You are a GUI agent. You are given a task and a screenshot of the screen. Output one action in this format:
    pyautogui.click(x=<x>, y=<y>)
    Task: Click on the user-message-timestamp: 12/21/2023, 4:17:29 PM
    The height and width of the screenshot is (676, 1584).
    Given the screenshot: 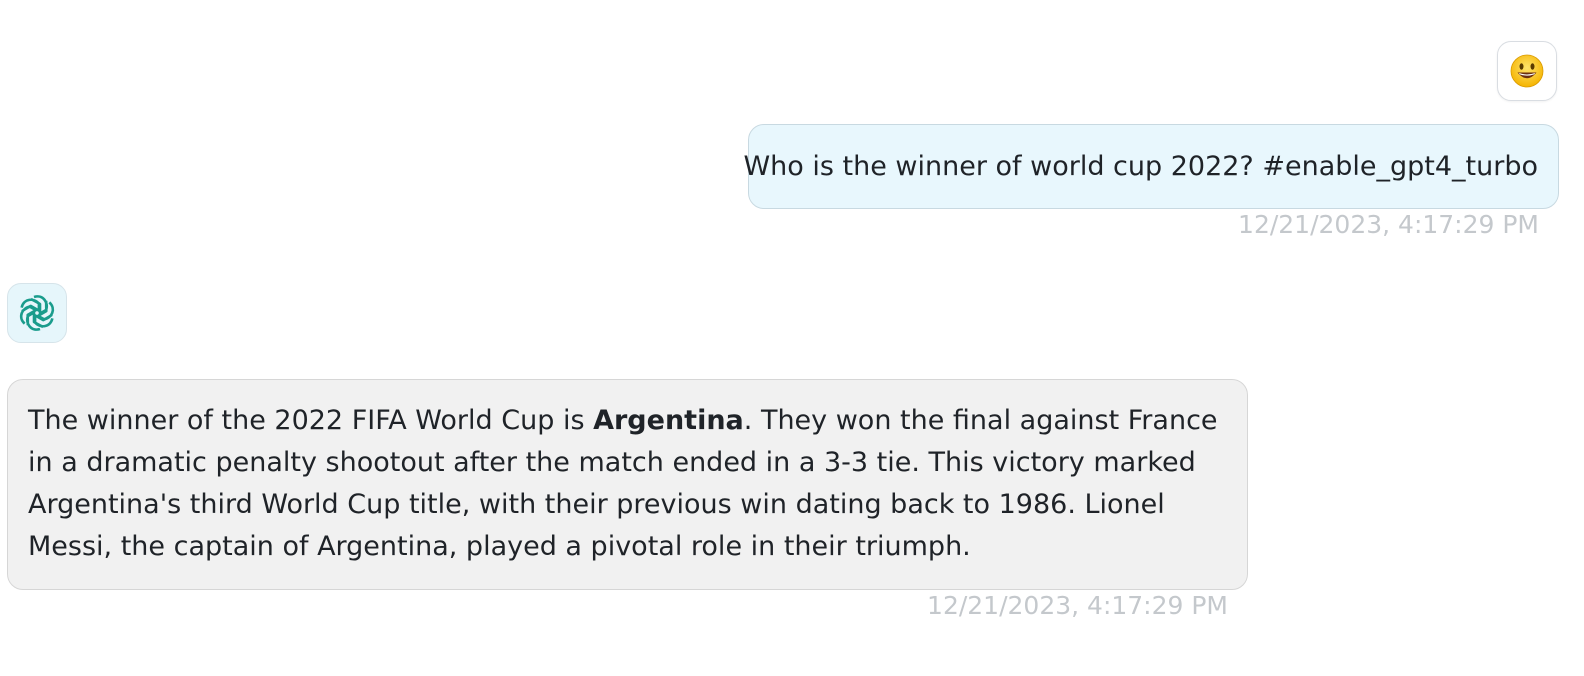 What is the action you would take?
    pyautogui.click(x=1388, y=224)
    